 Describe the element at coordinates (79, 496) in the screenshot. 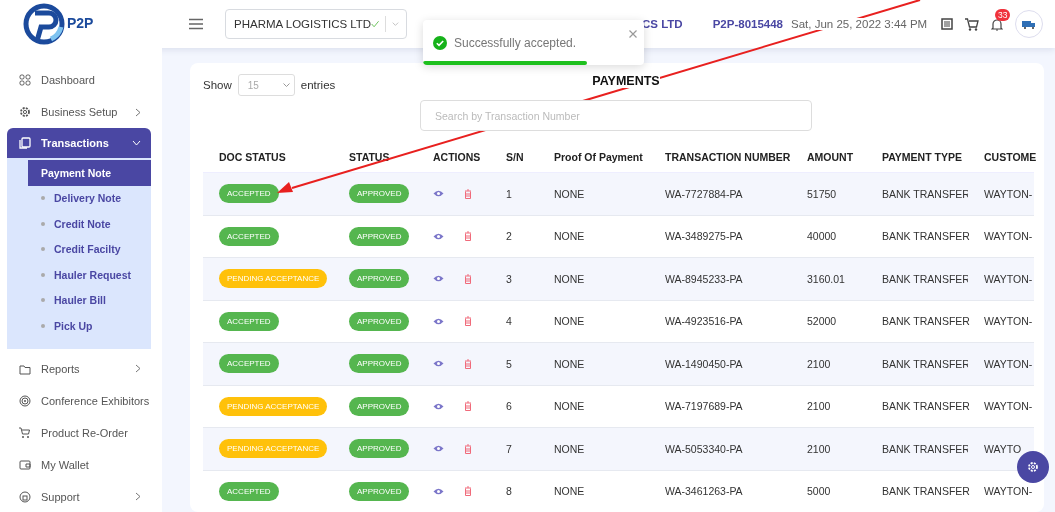

I see `nav-item: Support` at that location.